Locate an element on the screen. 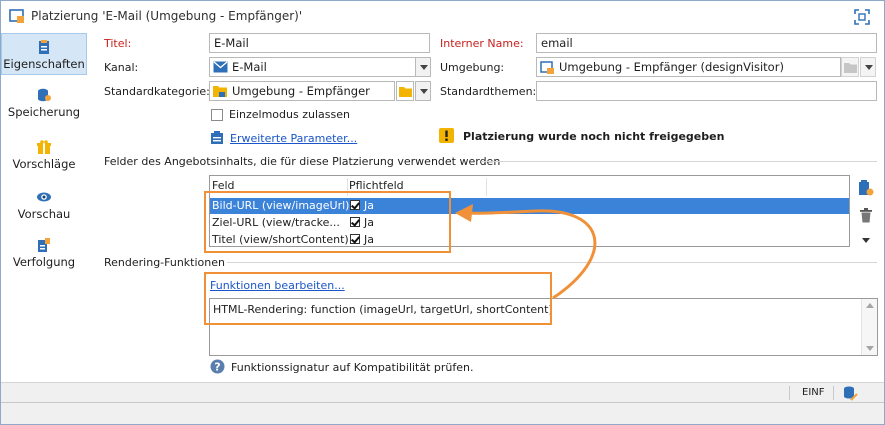  sidebar-item-label: Speicherung is located at coordinates (44, 112).